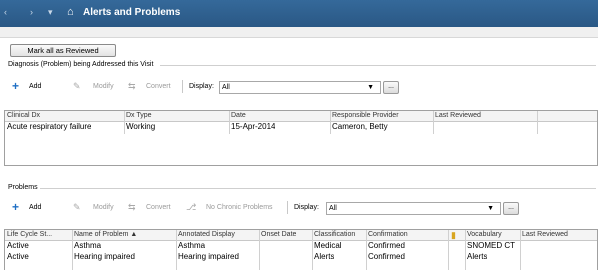 The width and height of the screenshot is (598, 270). I want to click on column-header-onset-date: Onset Date, so click(278, 235).